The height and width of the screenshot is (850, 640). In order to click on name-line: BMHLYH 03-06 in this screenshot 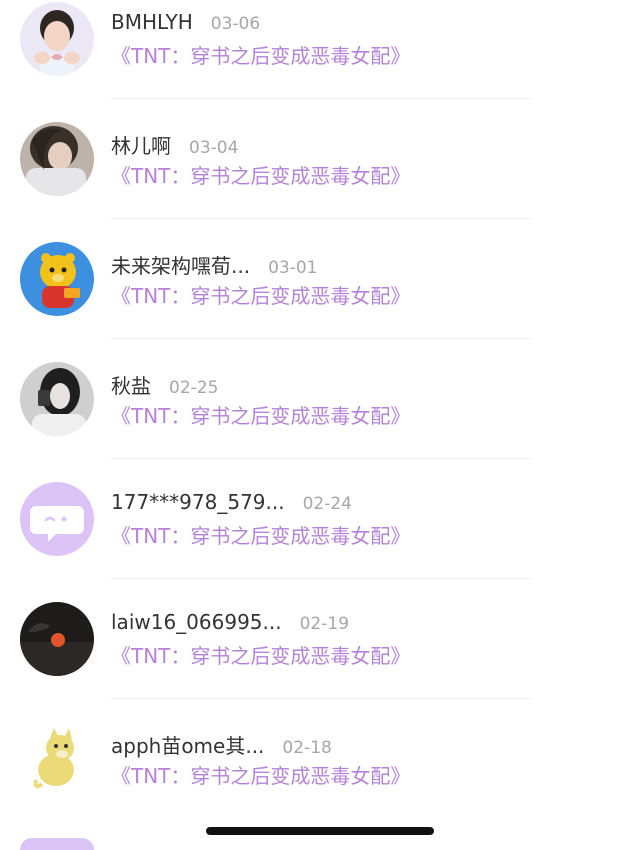, I will do `click(185, 24)`.